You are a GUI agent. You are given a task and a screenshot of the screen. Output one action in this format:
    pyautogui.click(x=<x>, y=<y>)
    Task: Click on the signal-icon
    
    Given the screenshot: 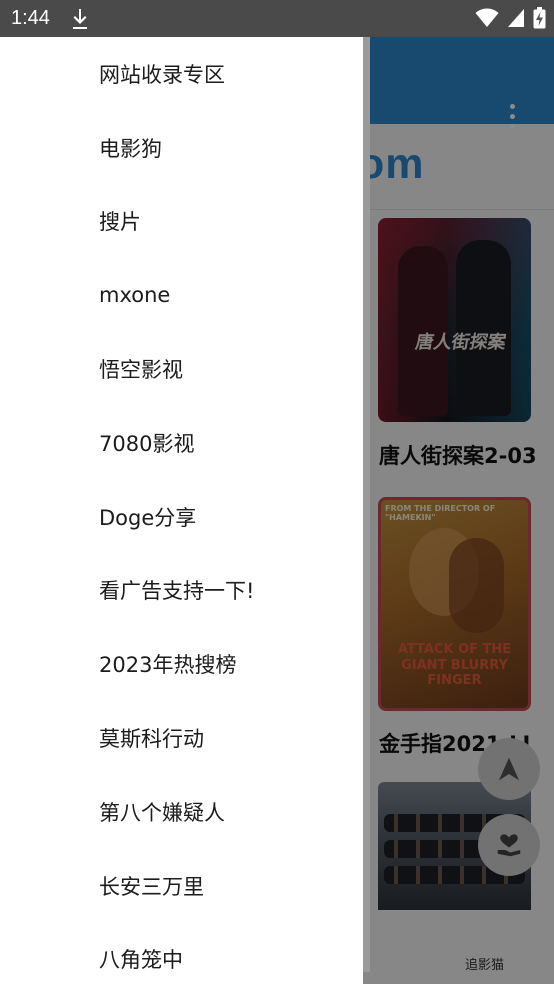 What is the action you would take?
    pyautogui.click(x=516, y=18)
    